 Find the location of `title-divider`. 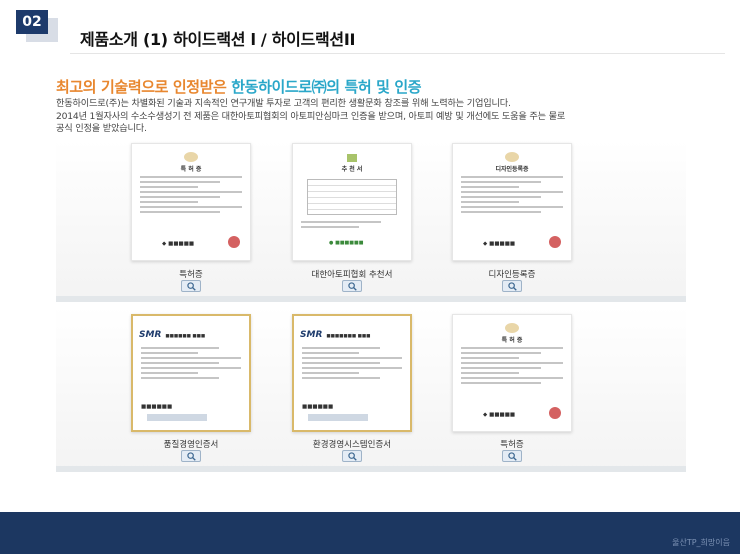

title-divider is located at coordinates (397, 53).